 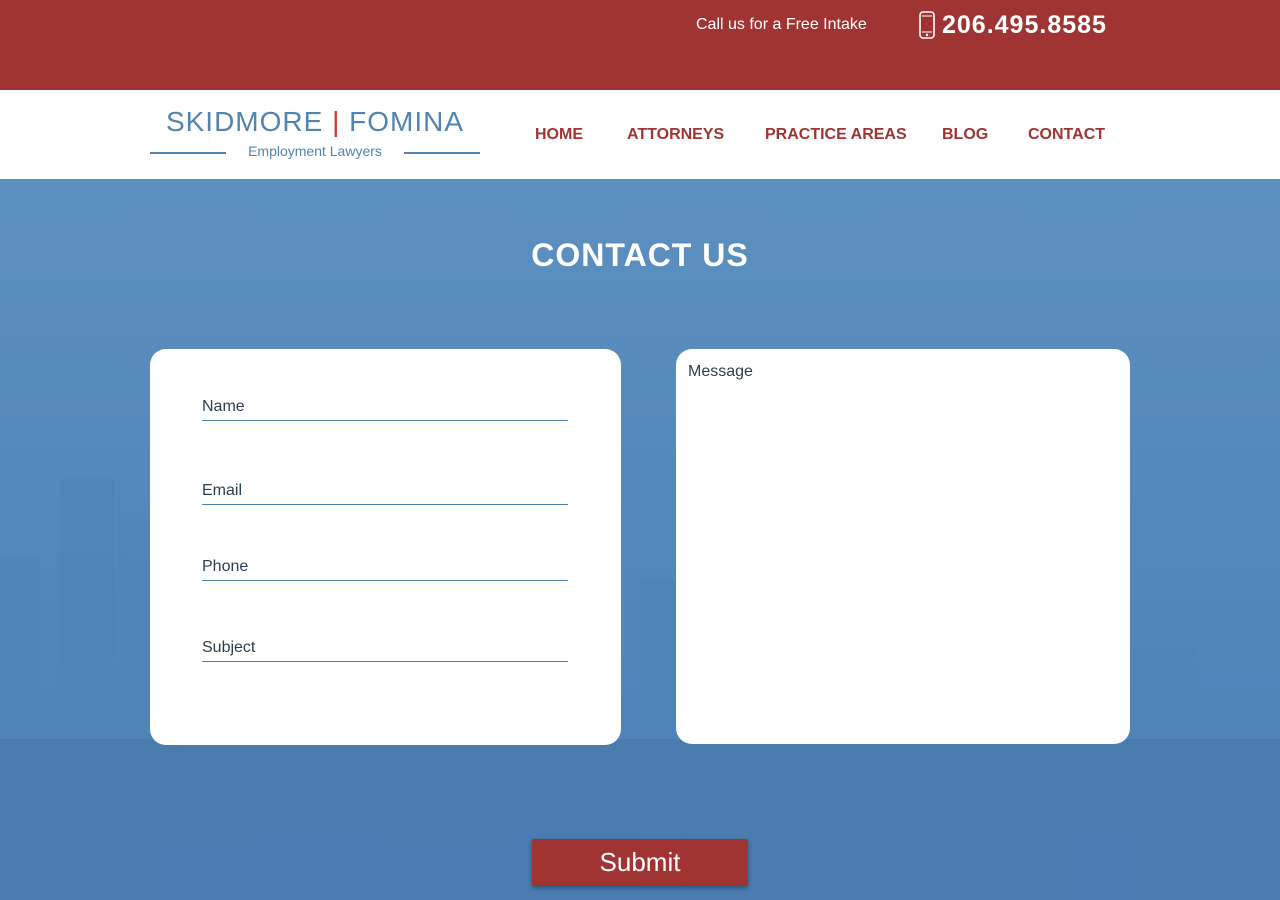 I want to click on logo-name-right: FOMINA, so click(x=407, y=121).